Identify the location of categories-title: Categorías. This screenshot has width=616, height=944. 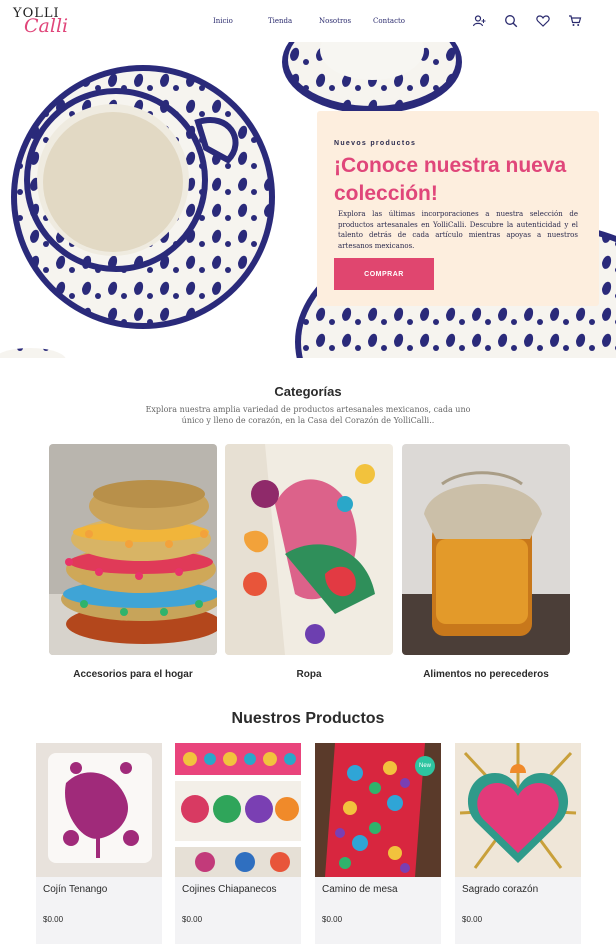
(308, 391).